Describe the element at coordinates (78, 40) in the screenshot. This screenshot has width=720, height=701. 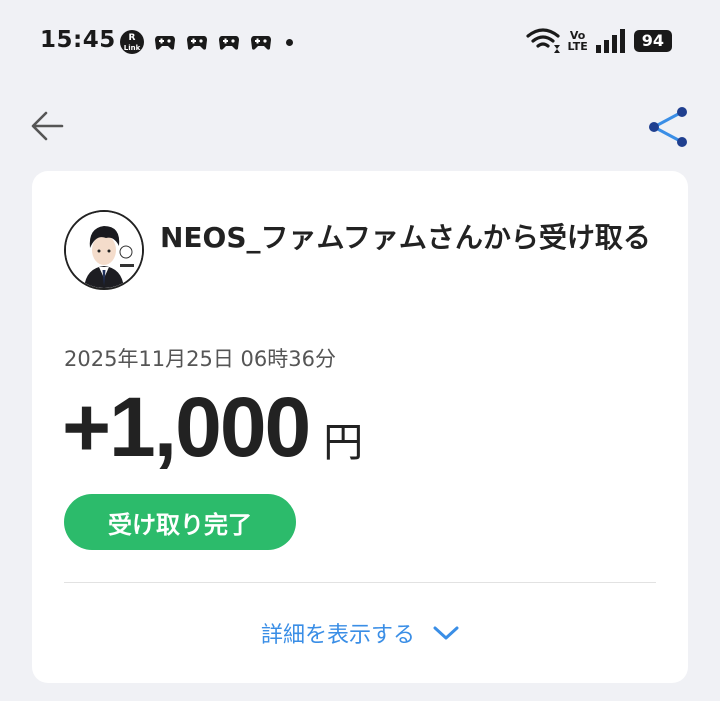
I see `clock-time: 15:45` at that location.